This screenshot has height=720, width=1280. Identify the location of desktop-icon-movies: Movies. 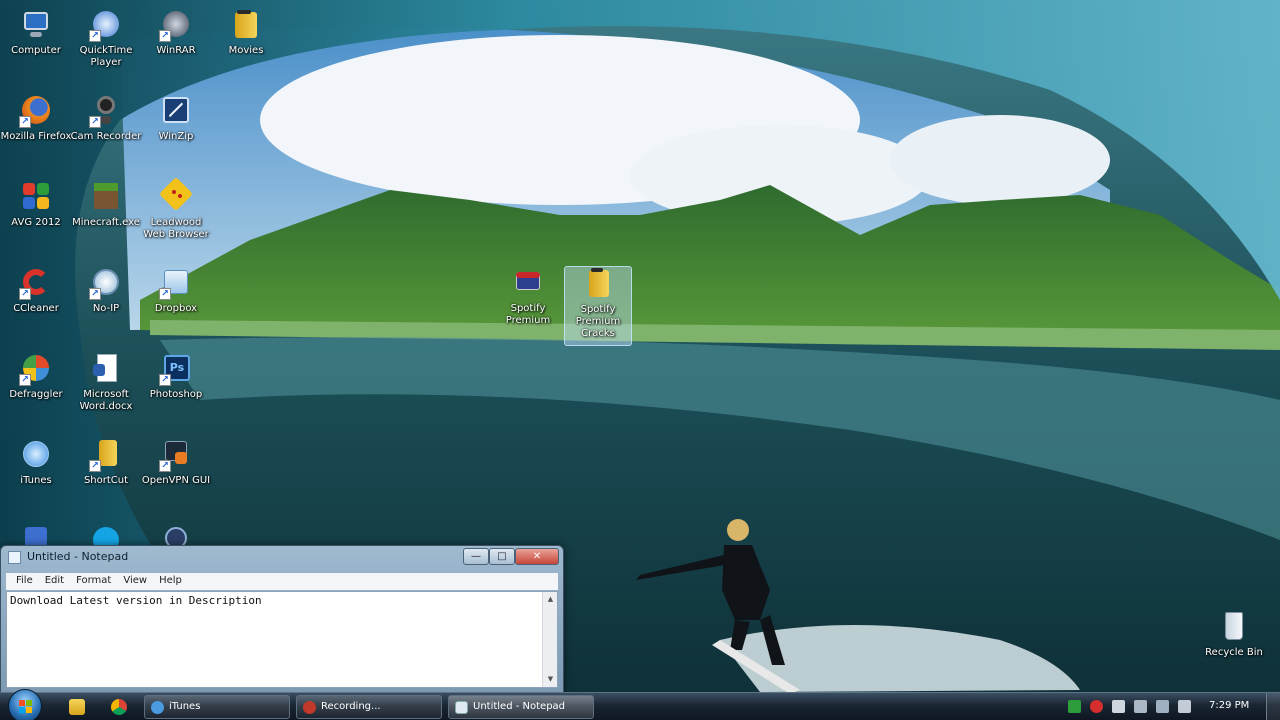
(246, 32).